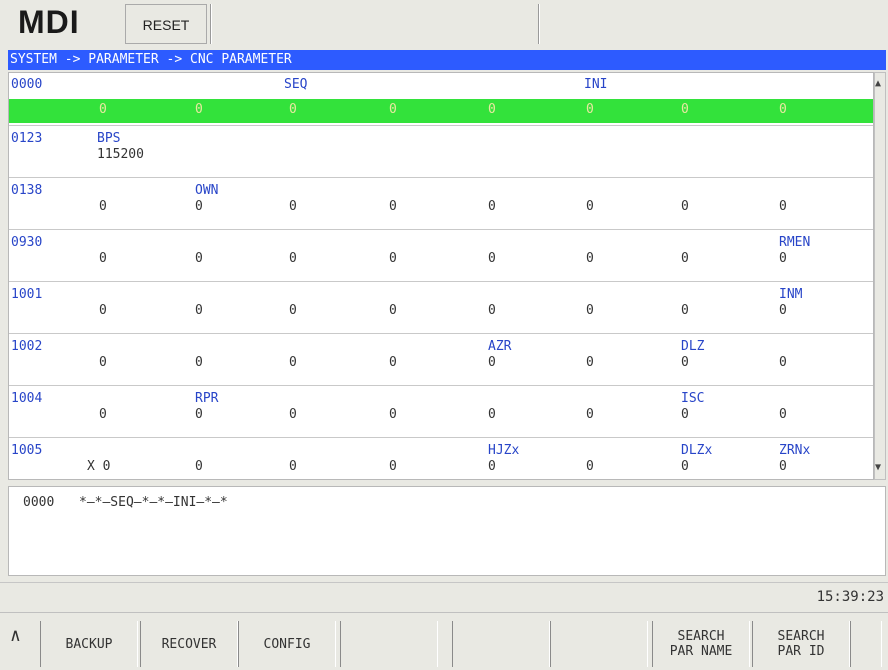  What do you see at coordinates (819, 250) in the screenshot?
I see `bit-cell: RMEN 0` at bounding box center [819, 250].